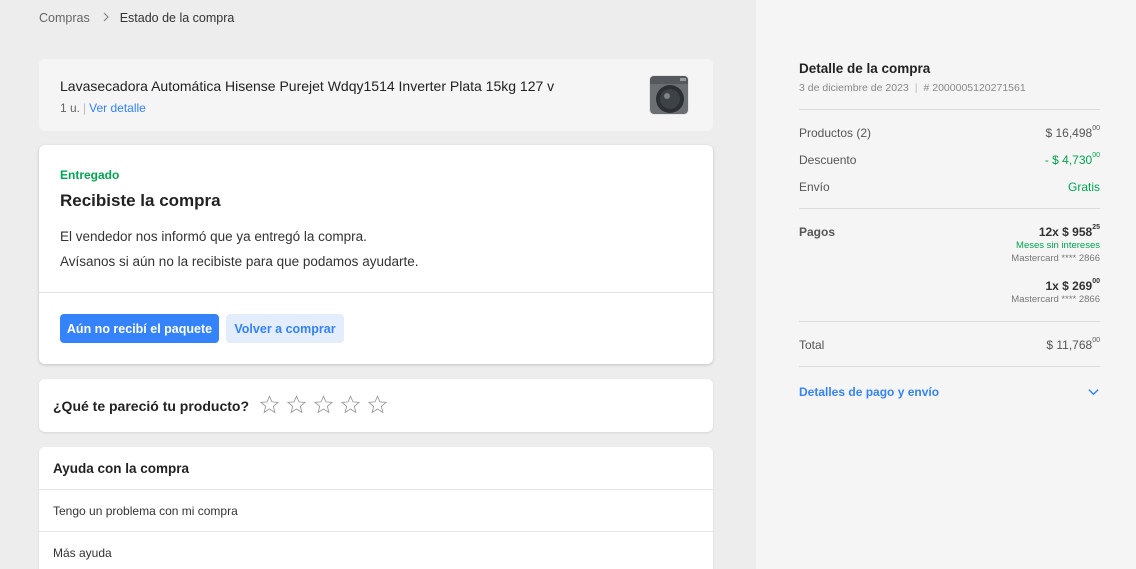 Image resolution: width=1136 pixels, height=569 pixels. Describe the element at coordinates (1065, 232) in the screenshot. I see `payment-1-amount-value: 12x $ 958` at that location.